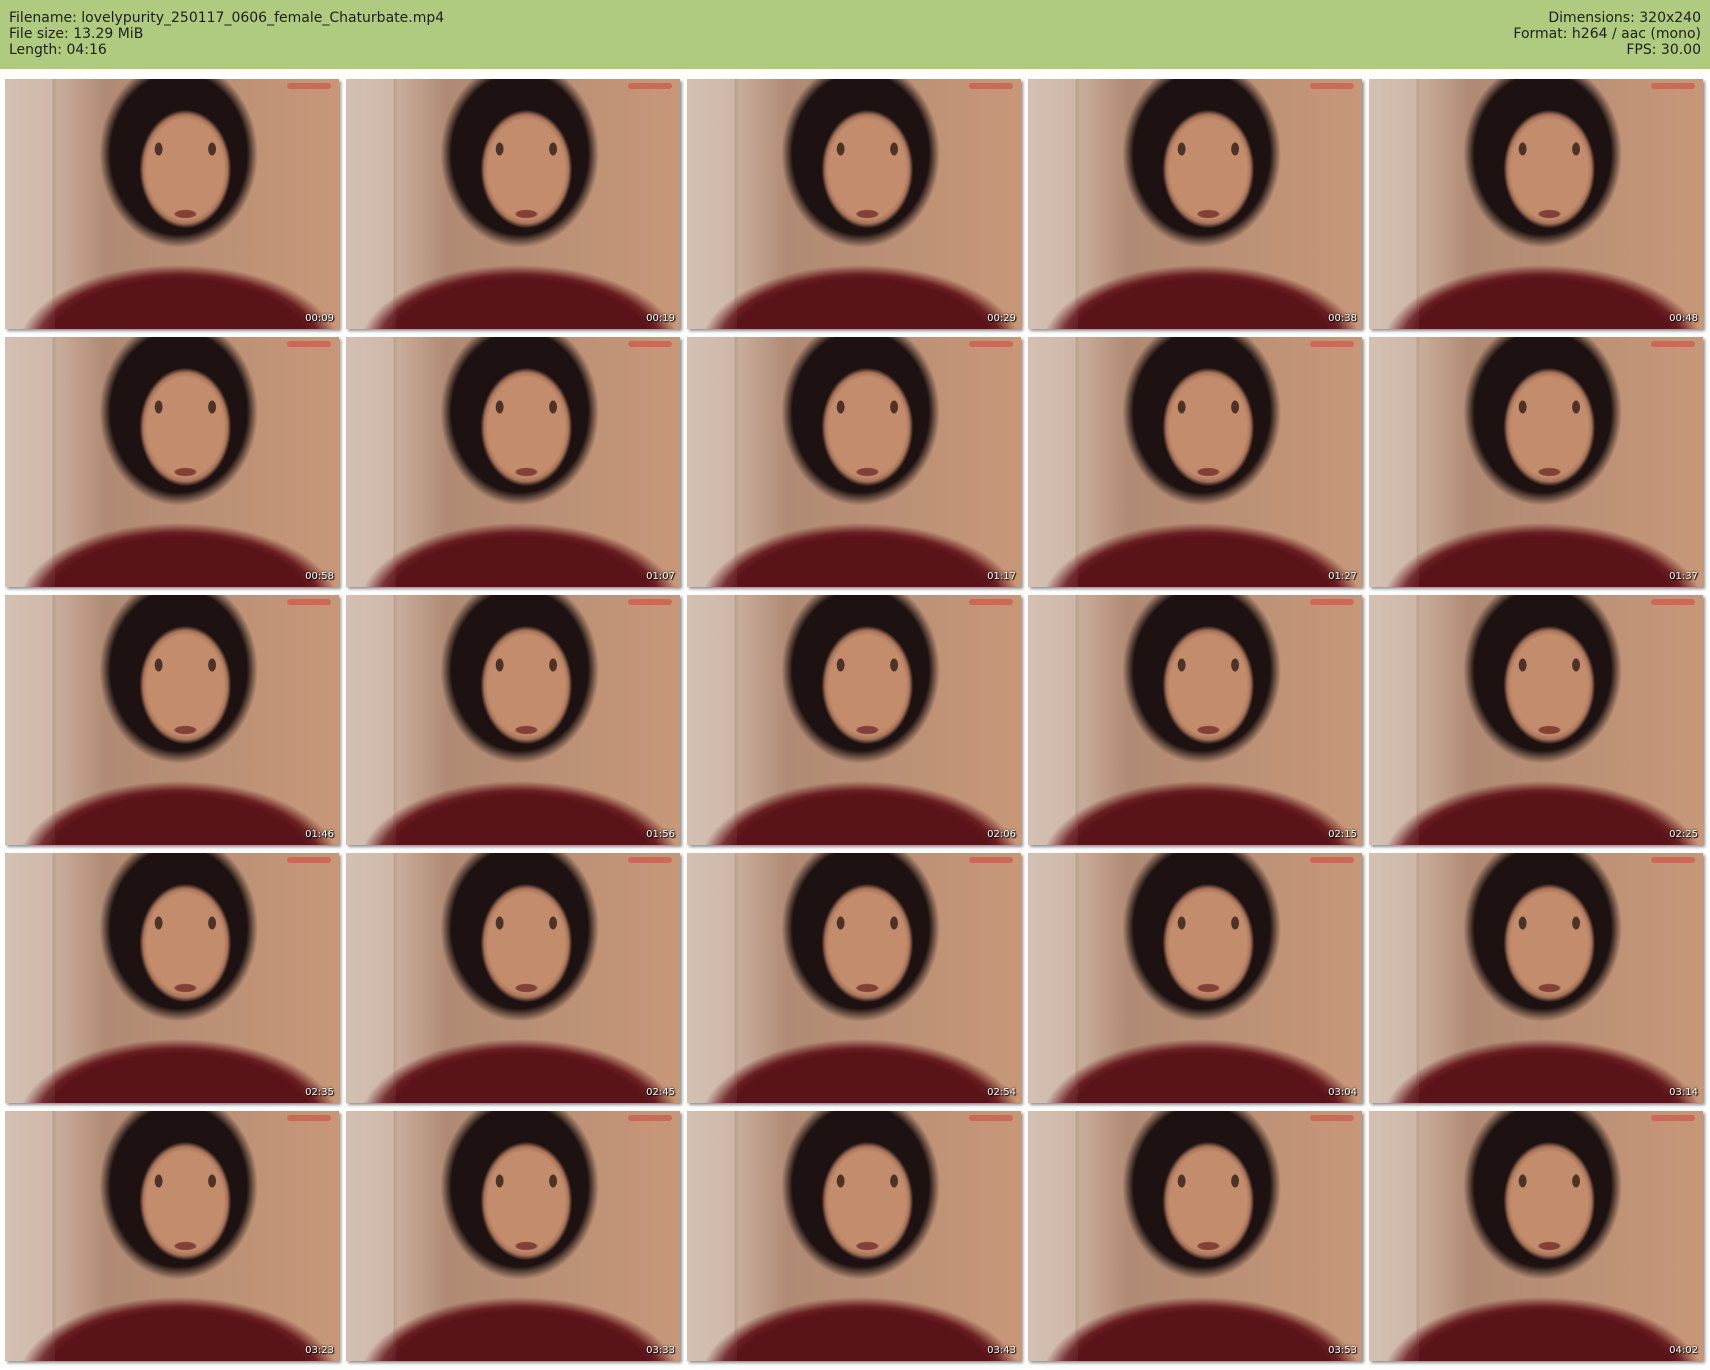  Describe the element at coordinates (1342, 1092) in the screenshot. I see `thumbnail-timestamp: 03:04` at that location.